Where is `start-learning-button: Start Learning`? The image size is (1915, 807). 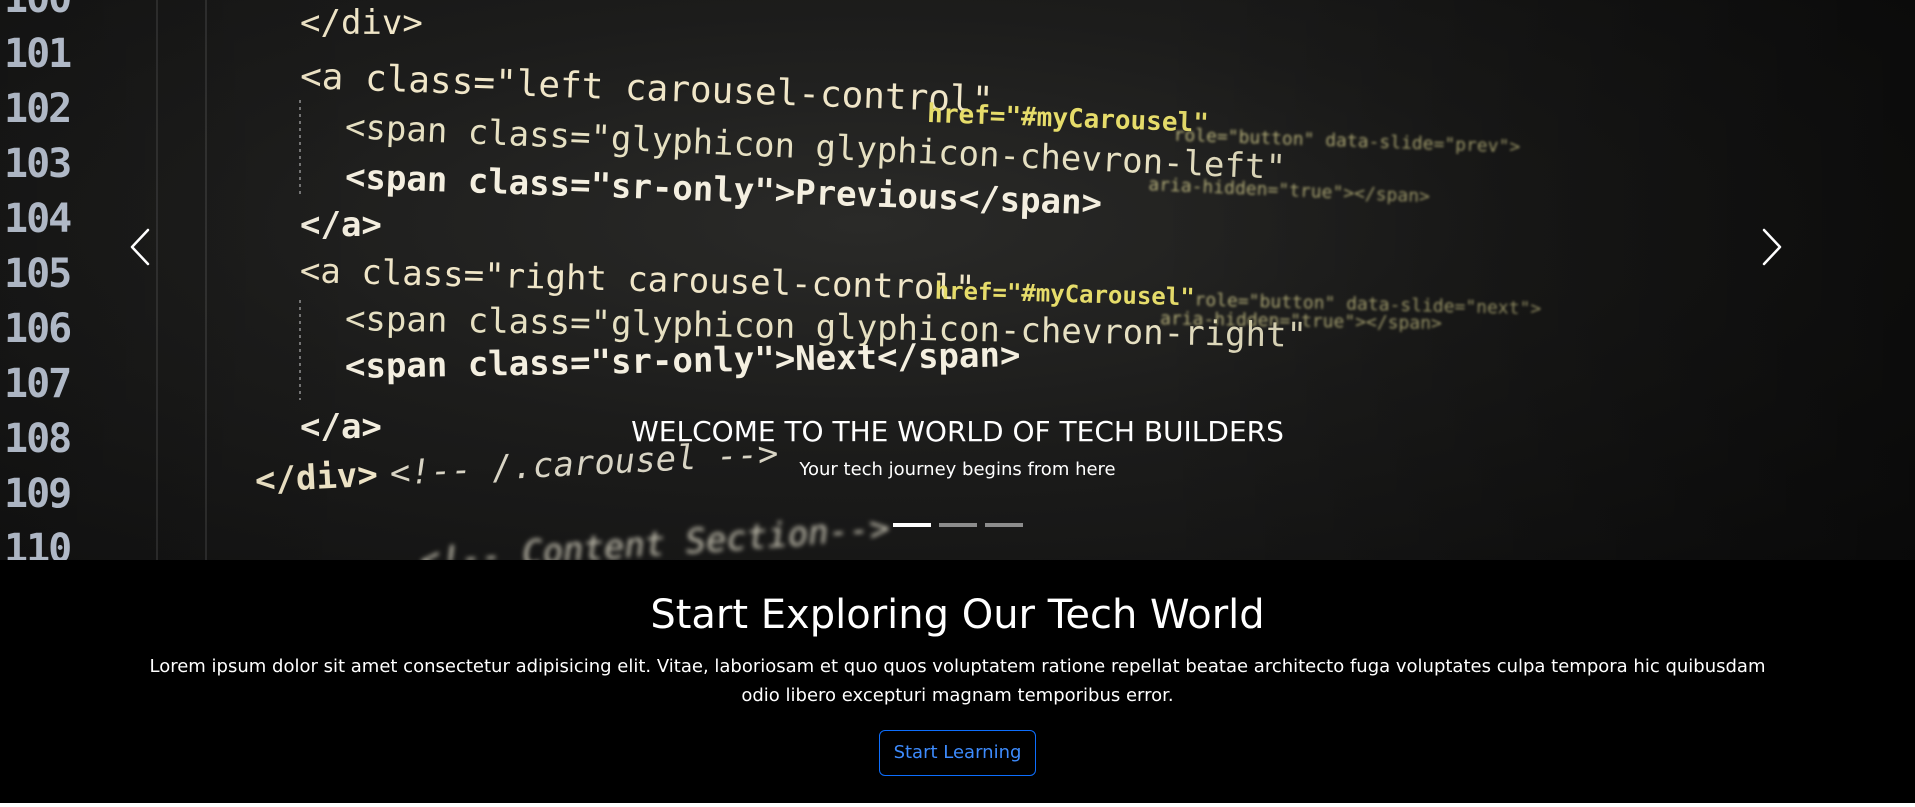
start-learning-button: Start Learning is located at coordinates (957, 753).